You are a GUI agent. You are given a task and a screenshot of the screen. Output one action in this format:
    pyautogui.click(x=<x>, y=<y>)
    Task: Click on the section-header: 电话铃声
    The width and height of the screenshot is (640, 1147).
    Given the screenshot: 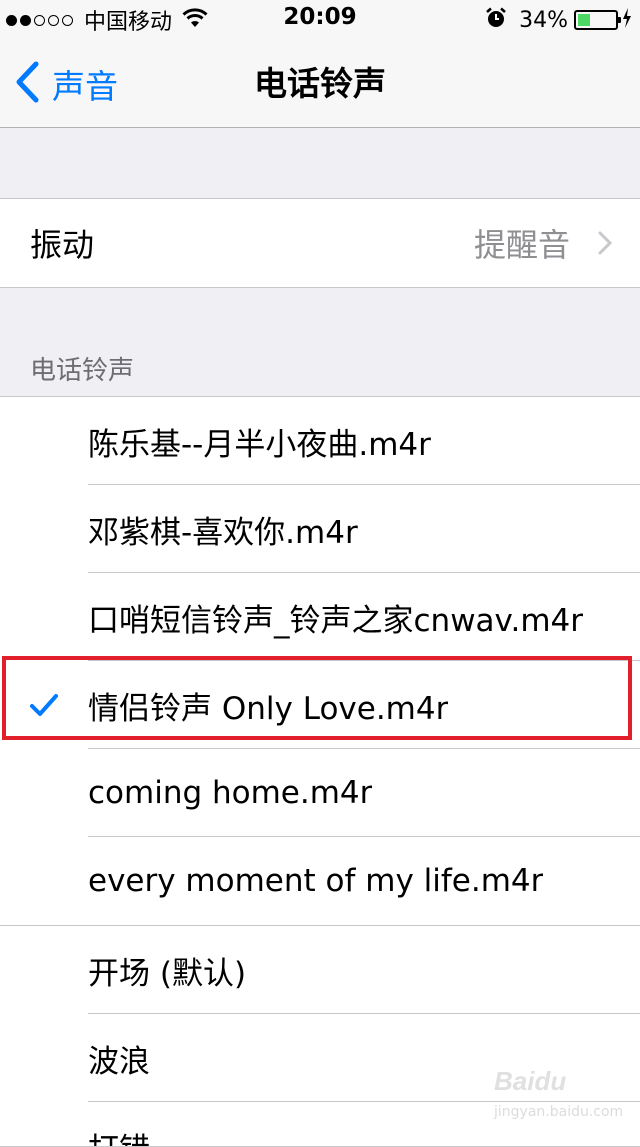 What is the action you would take?
    pyautogui.click(x=82, y=368)
    